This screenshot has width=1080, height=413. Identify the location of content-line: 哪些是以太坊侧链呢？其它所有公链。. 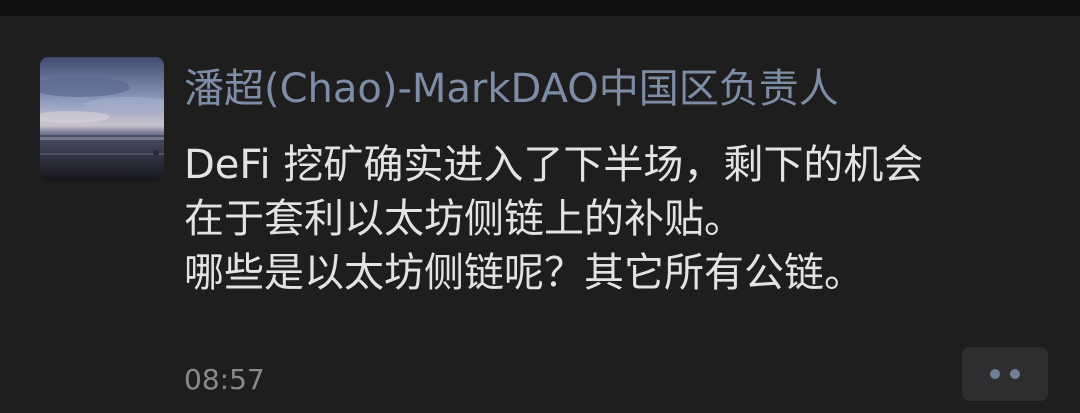
(524, 273).